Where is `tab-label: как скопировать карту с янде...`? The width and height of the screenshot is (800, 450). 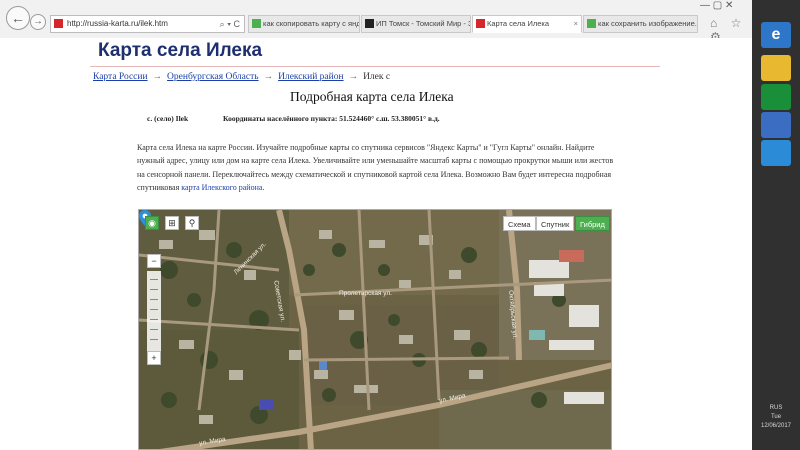 tab-label: как скопировать карту с янде... is located at coordinates (311, 23).